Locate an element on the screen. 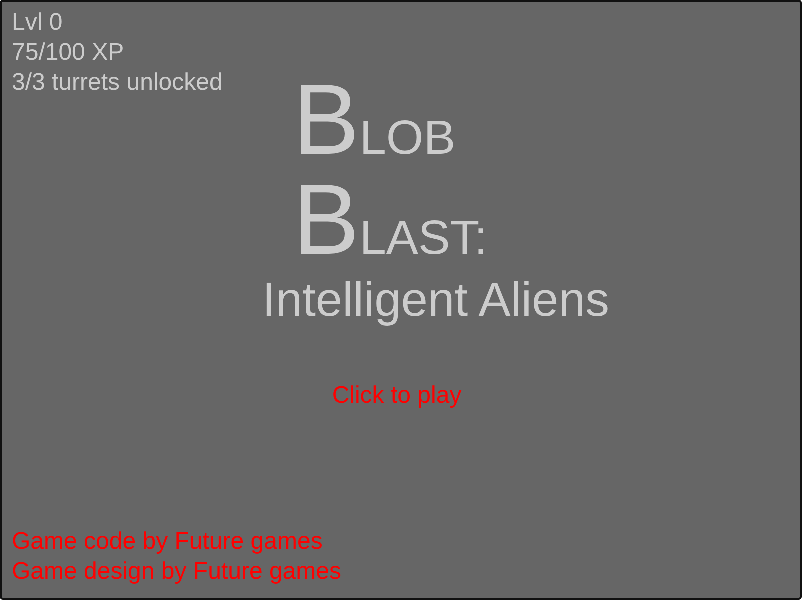  title-text: BLAST: is located at coordinates (390, 220).